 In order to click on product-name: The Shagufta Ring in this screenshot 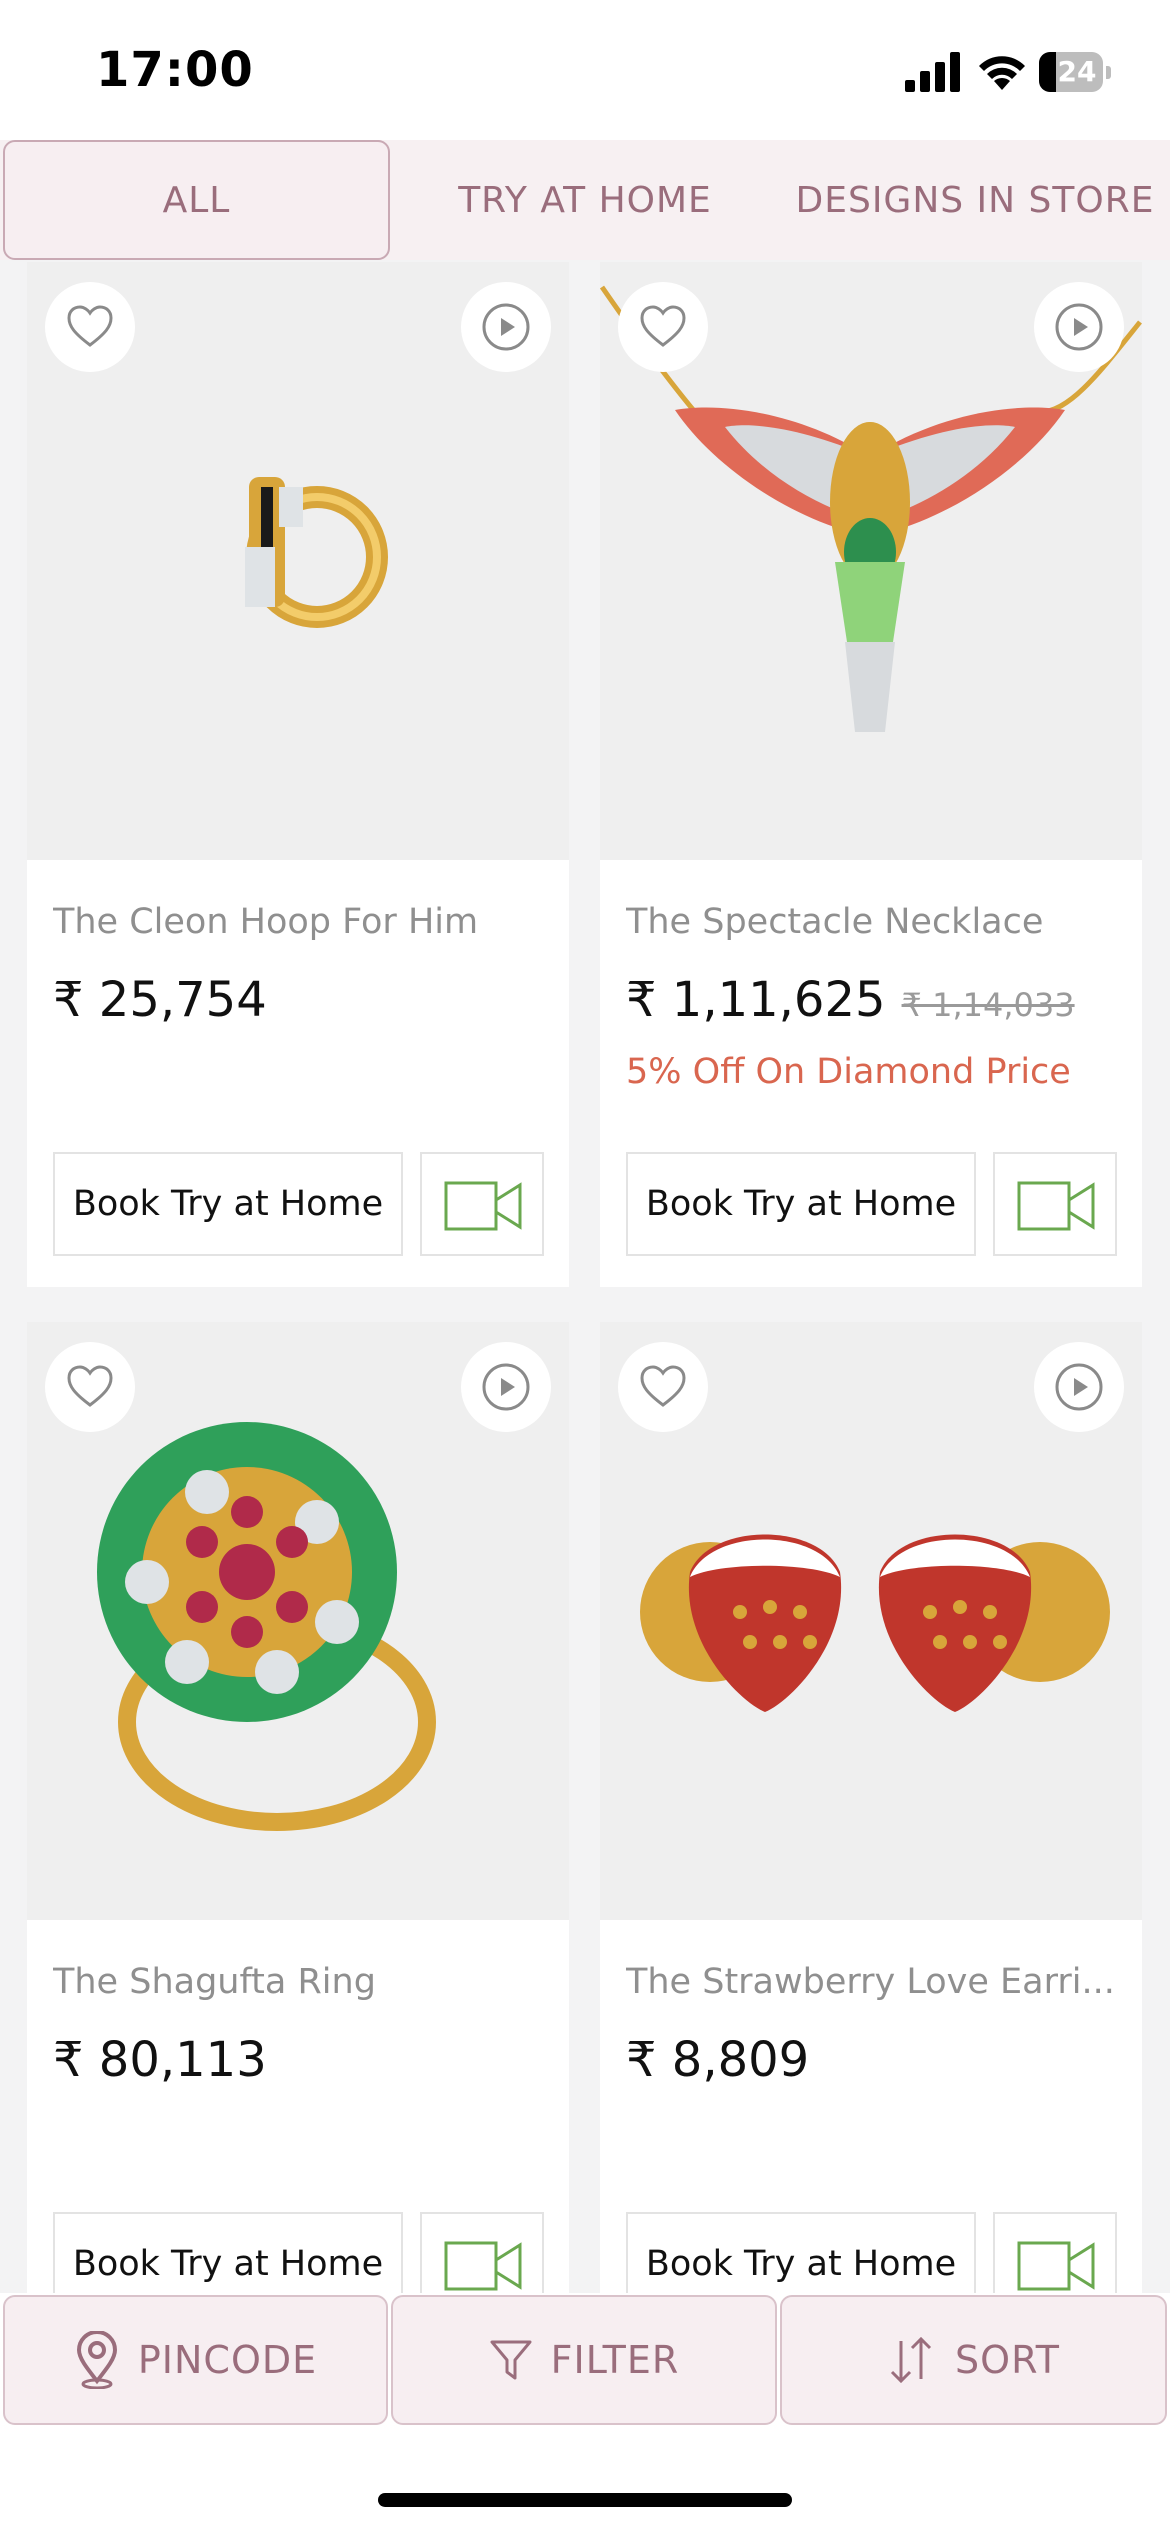, I will do `click(298, 1982)`.